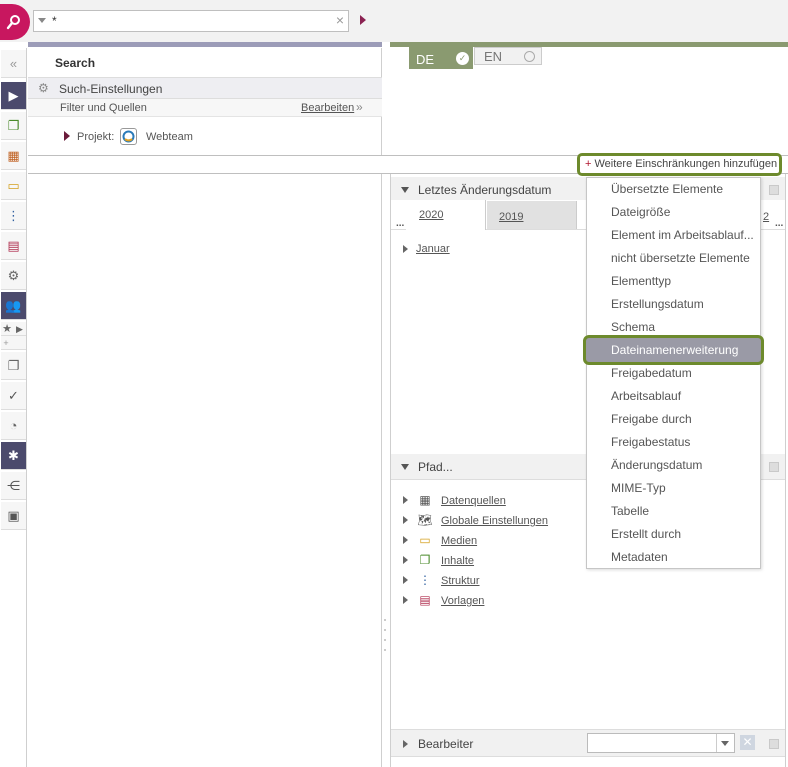 Image resolution: width=788 pixels, height=767 pixels. Describe the element at coordinates (457, 561) in the screenshot. I see `path-item-label: Inhalte` at that location.